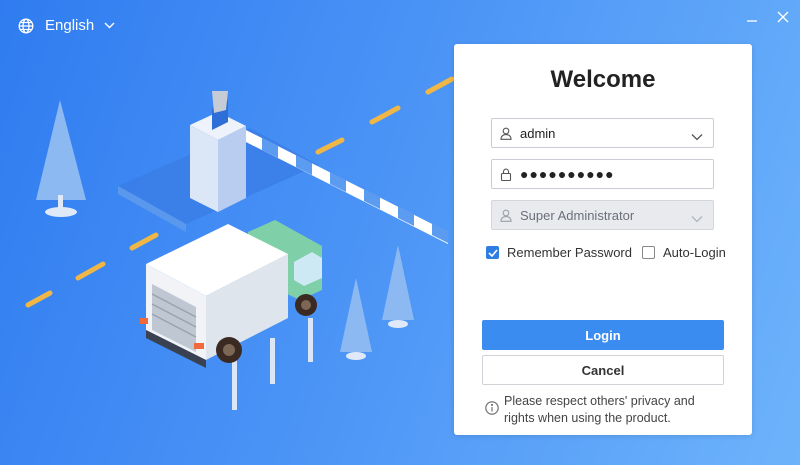 The width and height of the screenshot is (800, 465). Describe the element at coordinates (567, 174) in the screenshot. I see `password-value: ●●●●●●●●●●` at that location.